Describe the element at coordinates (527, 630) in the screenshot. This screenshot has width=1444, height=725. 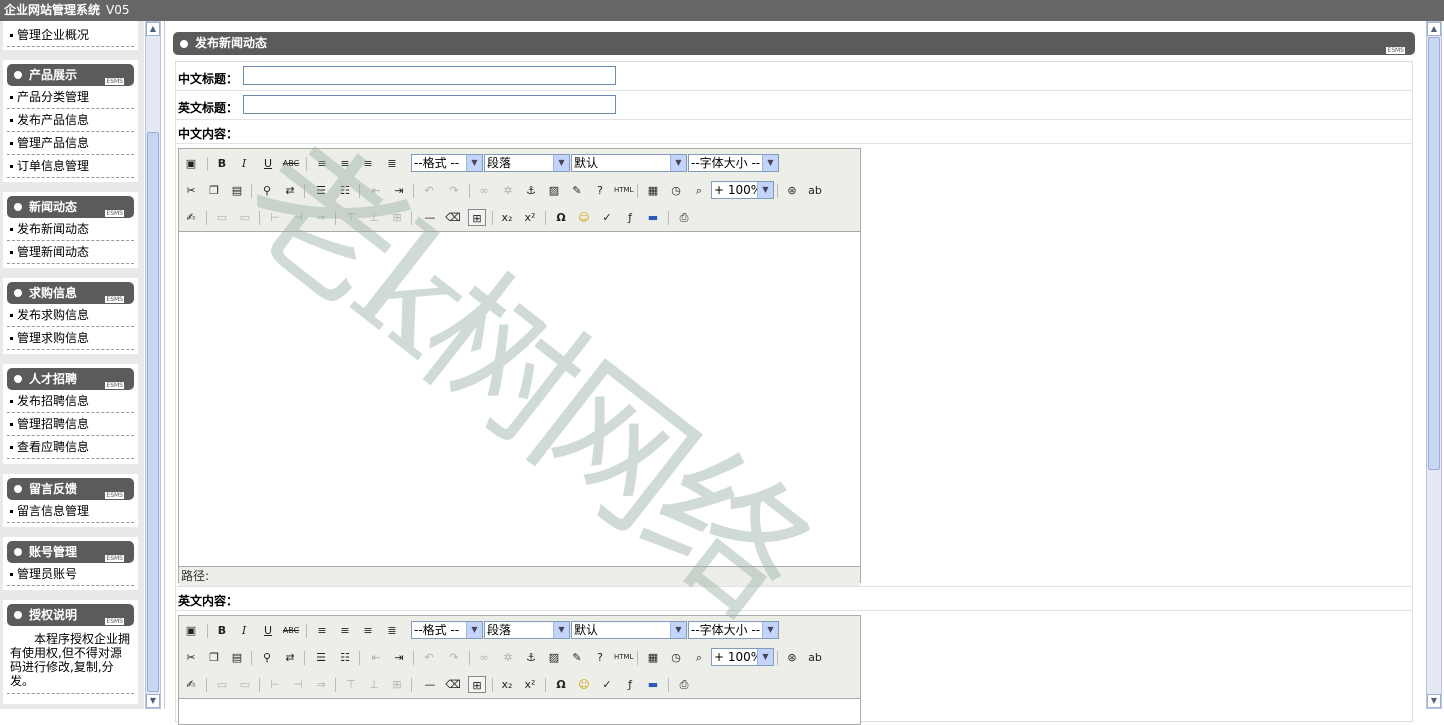
I see `paragraph-select: 段落 ▼` at that location.